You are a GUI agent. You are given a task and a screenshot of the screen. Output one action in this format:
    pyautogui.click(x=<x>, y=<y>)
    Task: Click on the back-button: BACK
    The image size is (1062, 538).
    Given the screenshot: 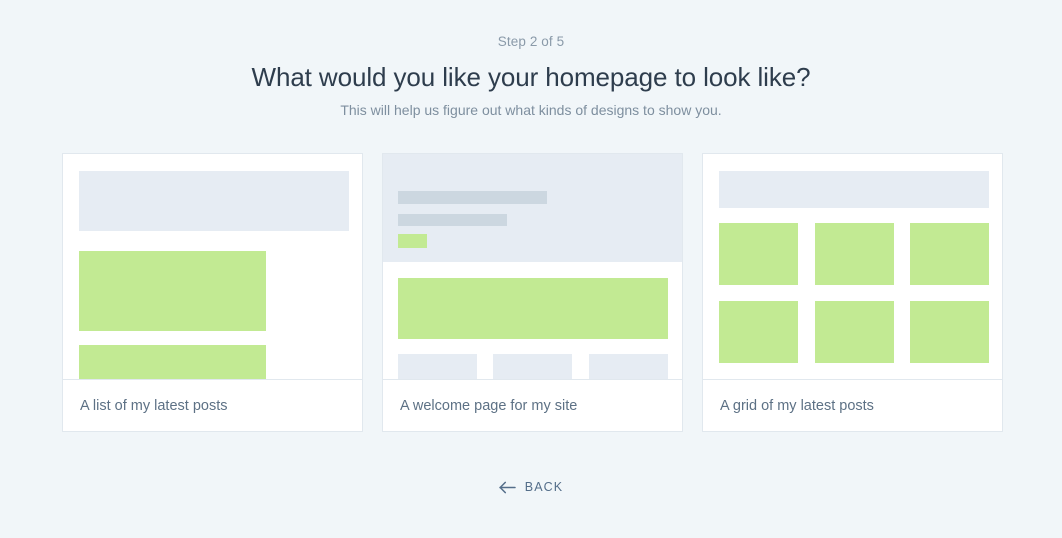 What is the action you would take?
    pyautogui.click(x=531, y=487)
    